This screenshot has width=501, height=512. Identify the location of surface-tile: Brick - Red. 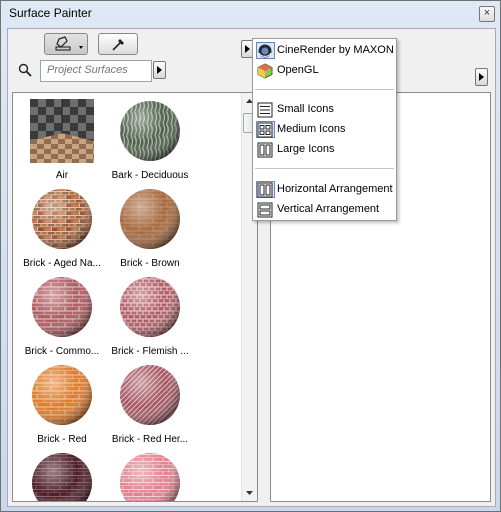
(62, 404).